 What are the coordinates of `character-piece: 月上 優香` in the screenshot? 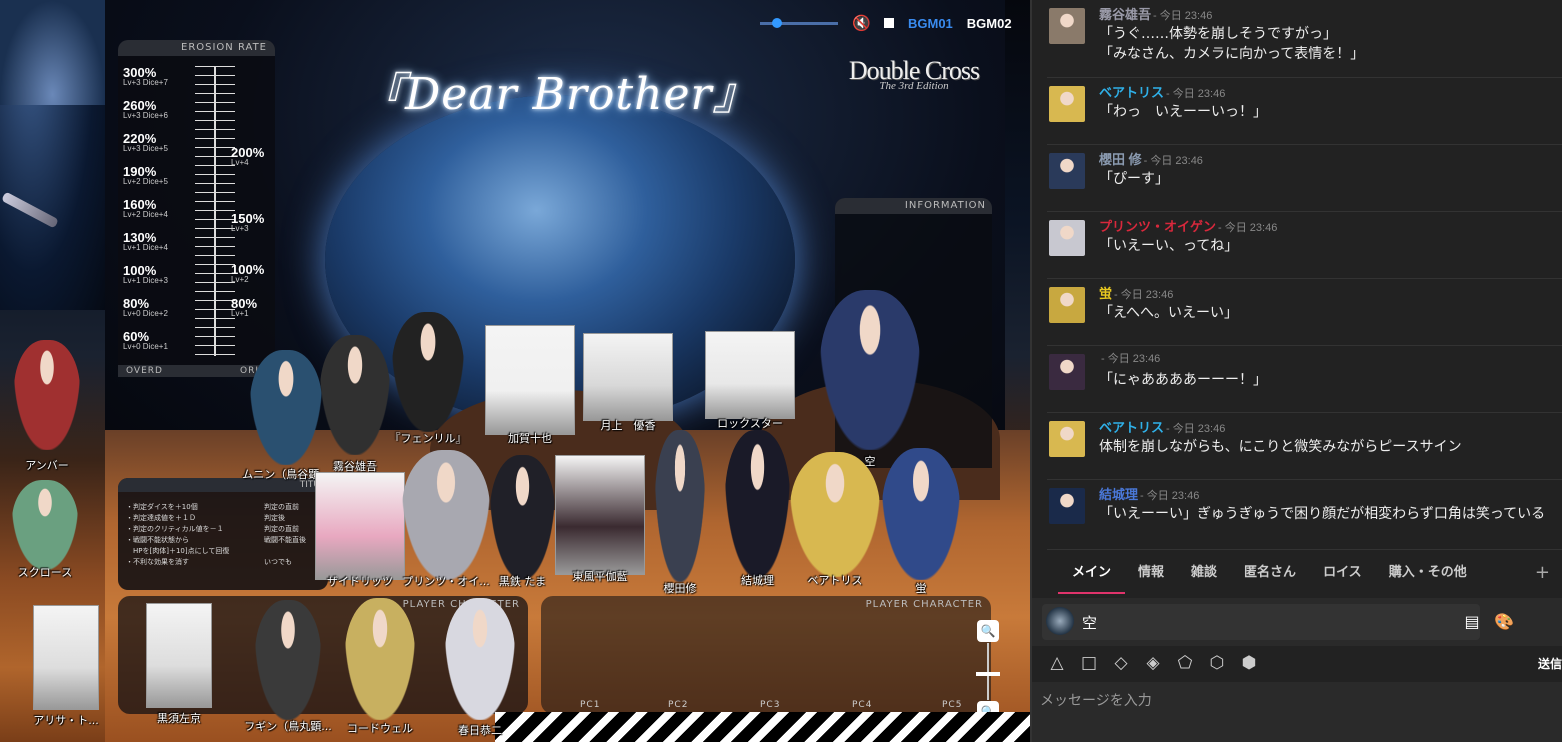 It's located at (628, 382).